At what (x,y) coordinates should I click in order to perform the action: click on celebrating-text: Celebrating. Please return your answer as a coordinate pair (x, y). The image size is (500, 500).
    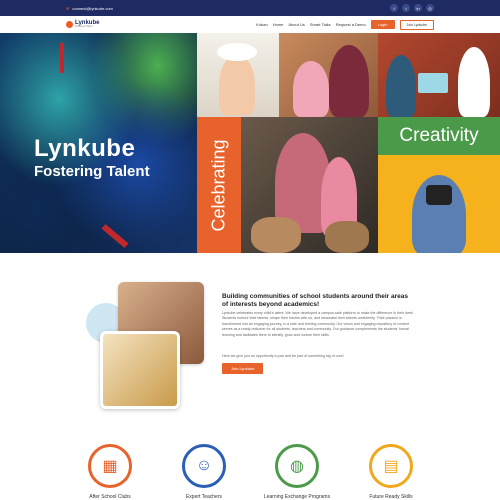
    Looking at the image, I should click on (218, 185).